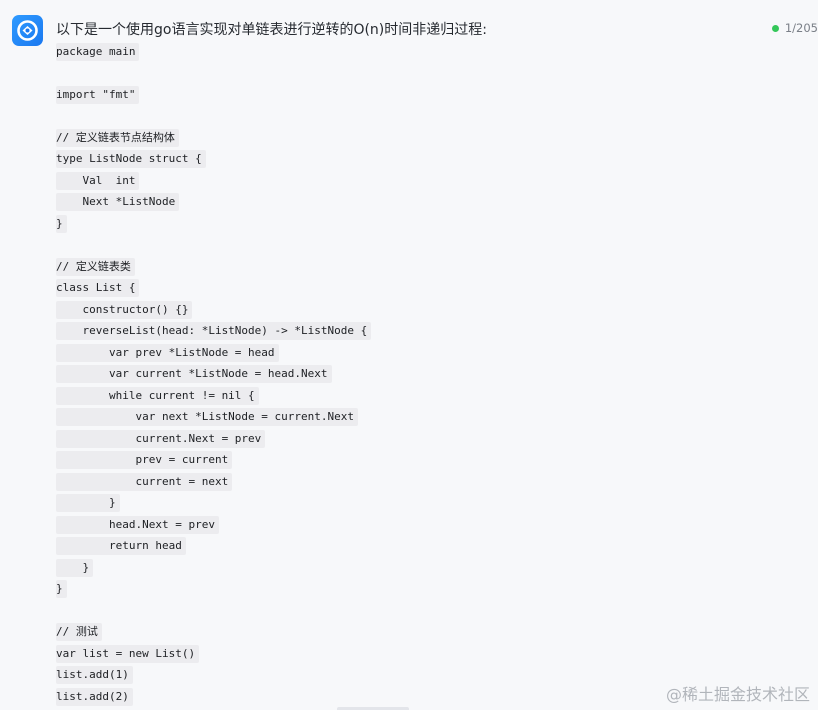 This screenshot has height=710, width=818. Describe the element at coordinates (161, 438) in the screenshot. I see `code-line-text: current.Next = prev` at that location.